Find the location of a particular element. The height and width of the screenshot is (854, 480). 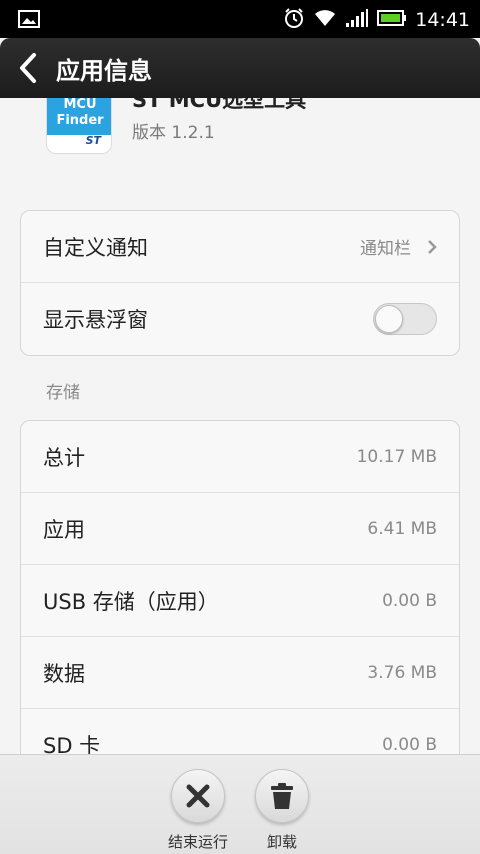

app-name: ST MCU选型工具 is located at coordinates (219, 105).